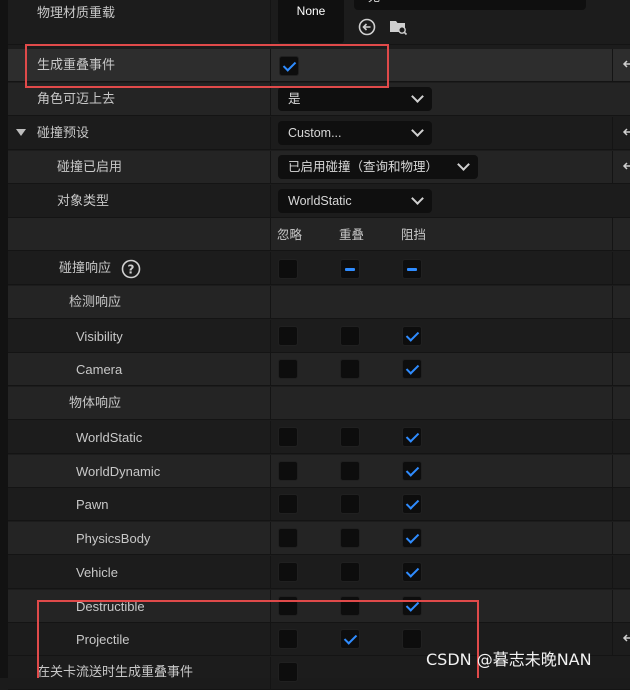  Describe the element at coordinates (103, 639) in the screenshot. I see `channel-name: Projectile` at that location.